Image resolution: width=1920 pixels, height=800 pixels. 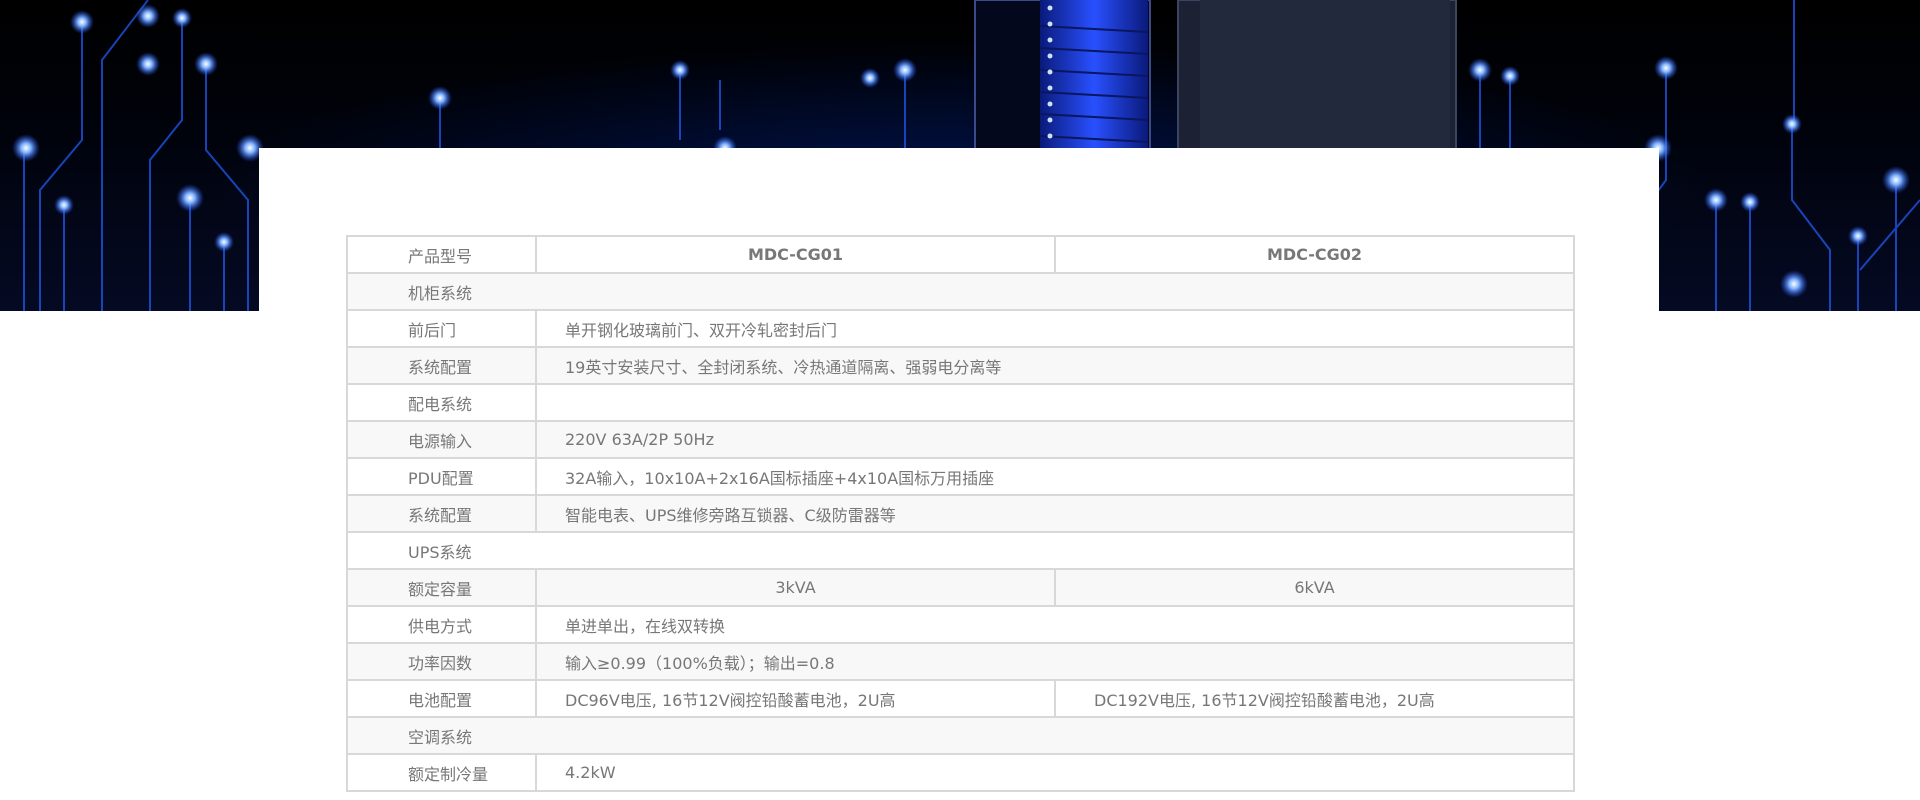 What do you see at coordinates (441, 439) in the screenshot?
I see `row-label: 电源输入` at bounding box center [441, 439].